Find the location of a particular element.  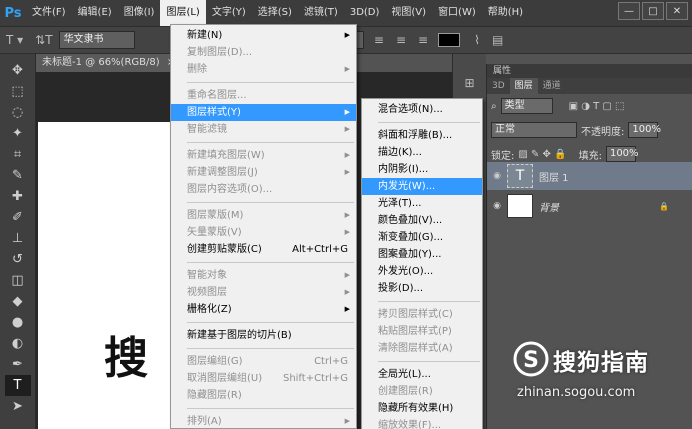

align-center-icon: ≡ is located at coordinates (401, 40).